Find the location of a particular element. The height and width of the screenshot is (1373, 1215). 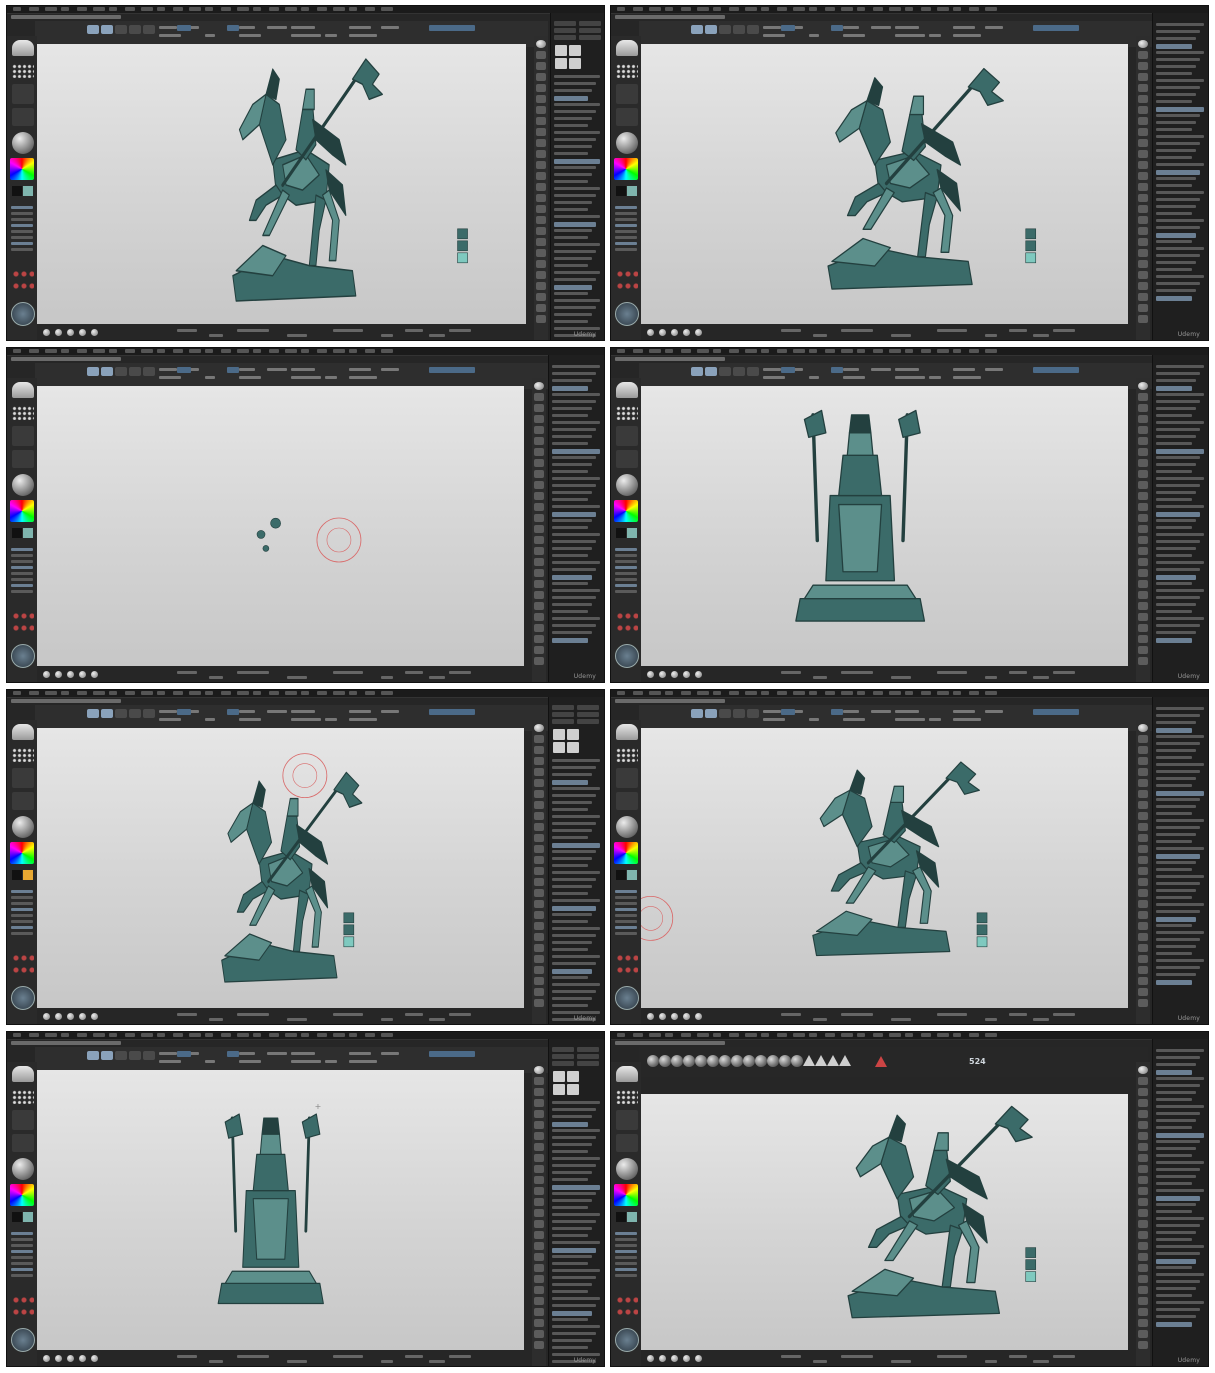

material-sphere-icon is located at coordinates (23, 827).